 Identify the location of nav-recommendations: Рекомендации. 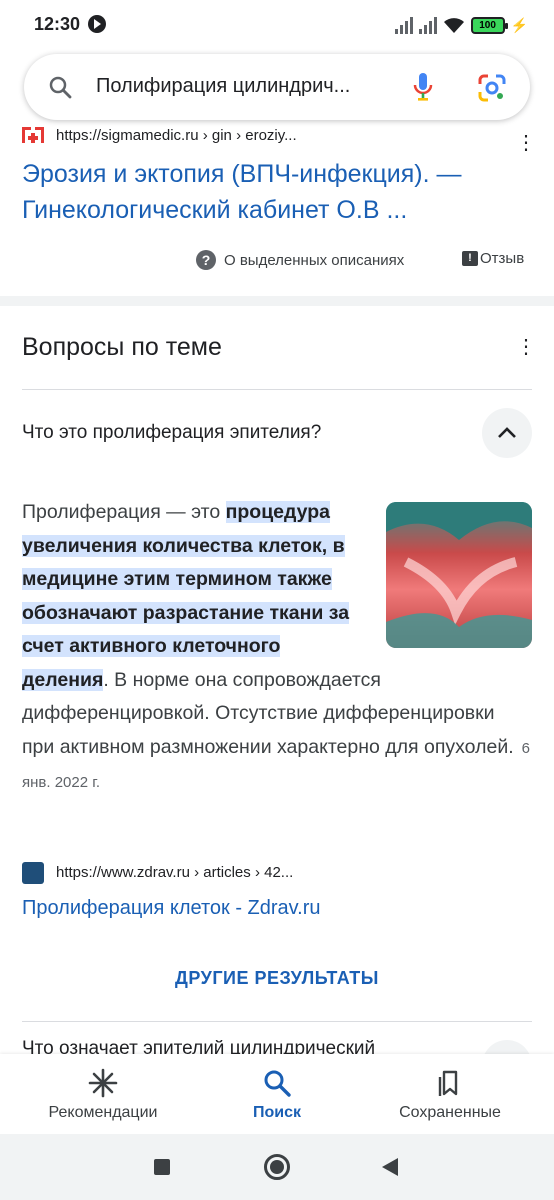
(103, 1095).